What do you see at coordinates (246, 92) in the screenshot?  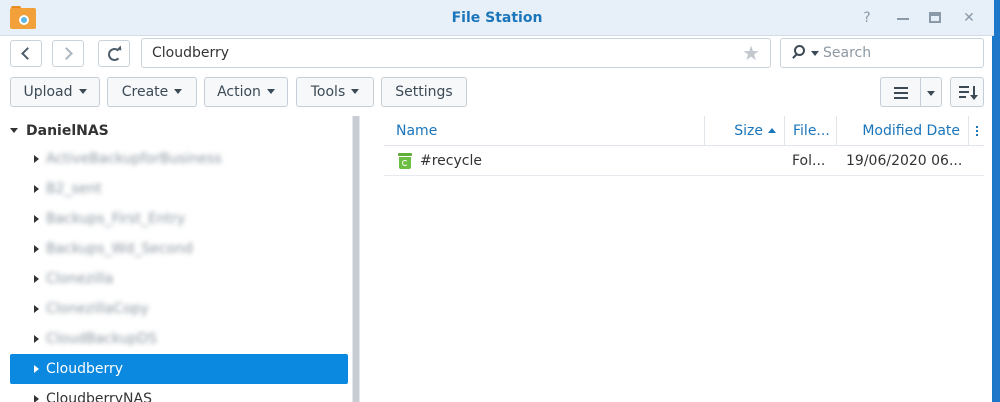 I see `action-button: Action` at bounding box center [246, 92].